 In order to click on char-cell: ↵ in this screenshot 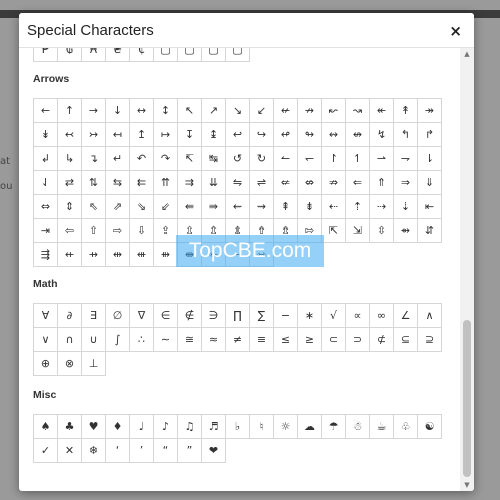, I will do `click(117, 158)`.